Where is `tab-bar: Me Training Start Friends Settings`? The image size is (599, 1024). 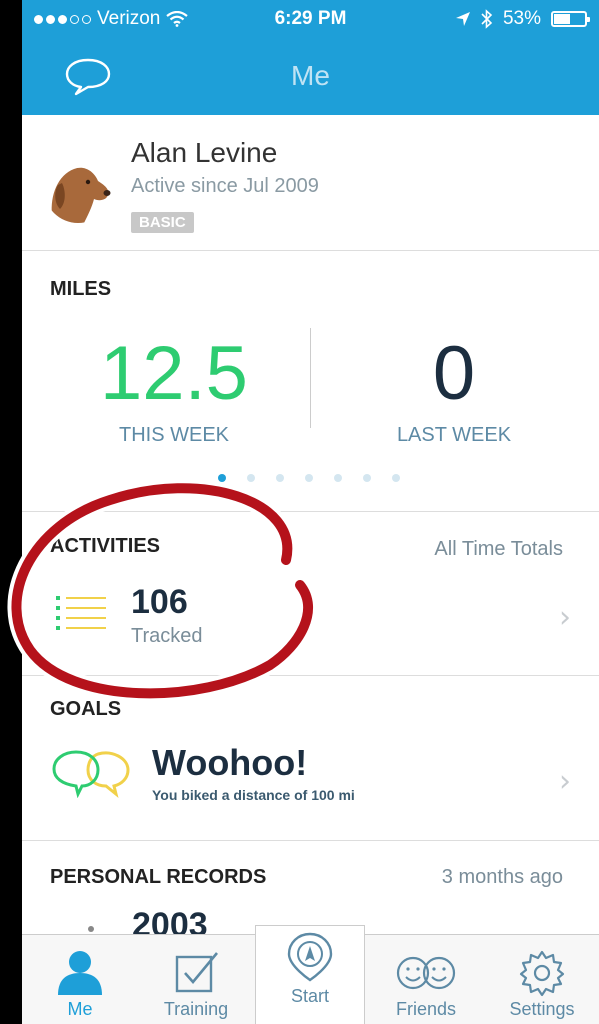 tab-bar: Me Training Start Friends Settings is located at coordinates (310, 974).